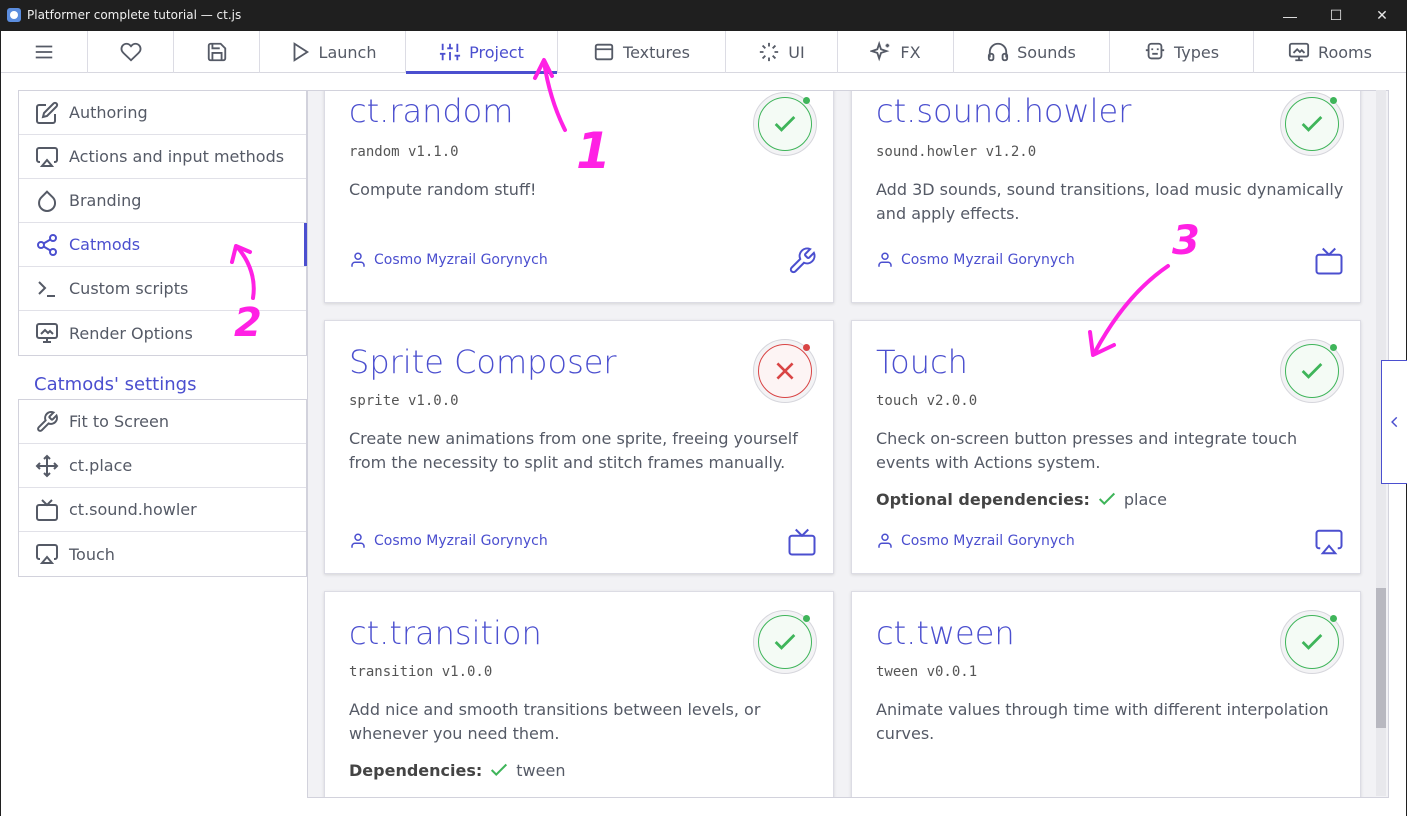  I want to click on annotation-3: 3, so click(1186, 241).